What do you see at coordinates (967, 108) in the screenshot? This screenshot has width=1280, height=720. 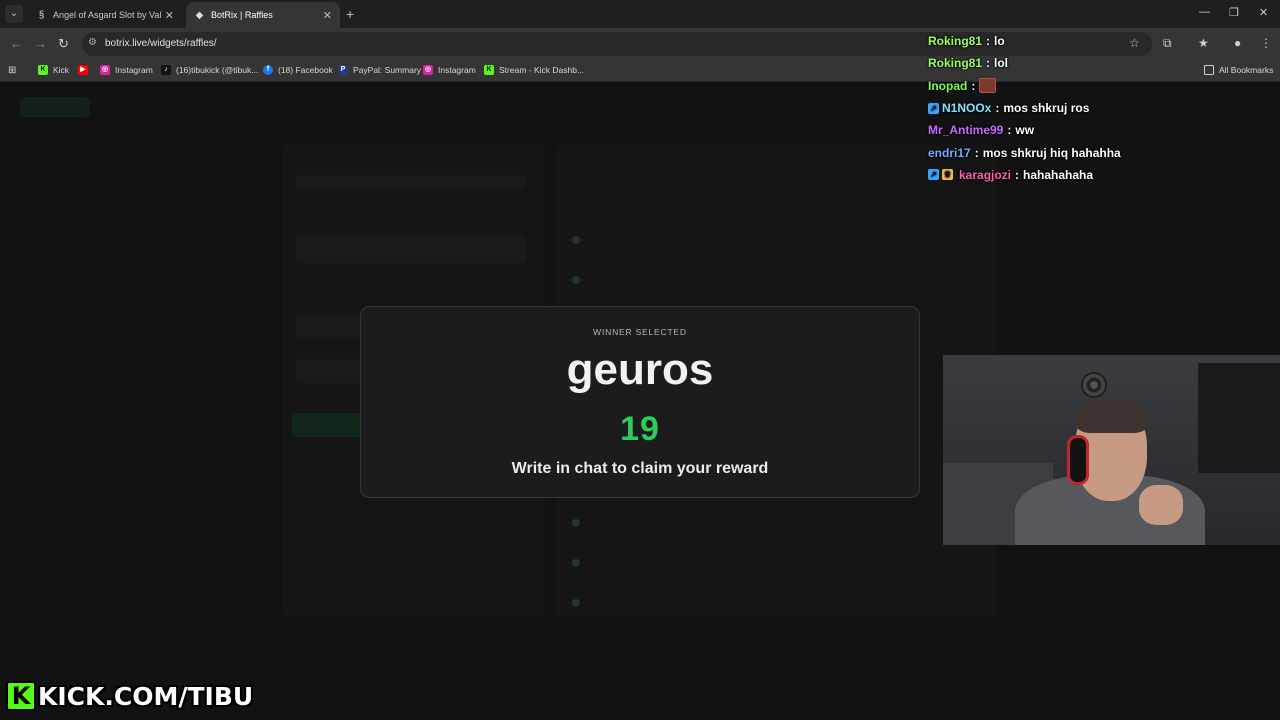 I see `chat-username: N1NOOx` at bounding box center [967, 108].